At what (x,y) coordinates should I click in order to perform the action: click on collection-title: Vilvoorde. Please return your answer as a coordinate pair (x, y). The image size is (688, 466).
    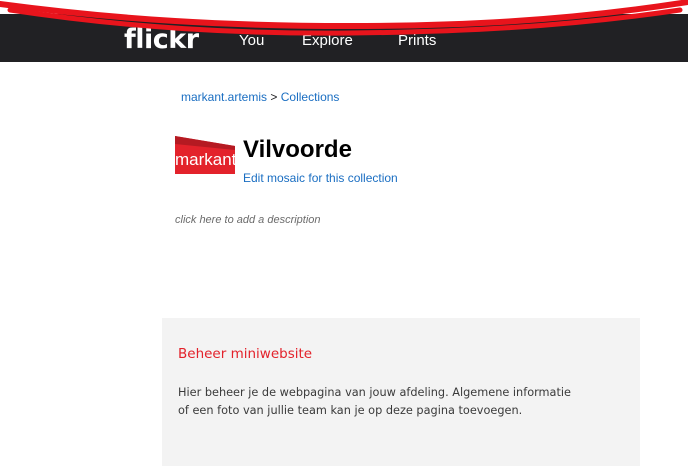
    Looking at the image, I should click on (297, 149).